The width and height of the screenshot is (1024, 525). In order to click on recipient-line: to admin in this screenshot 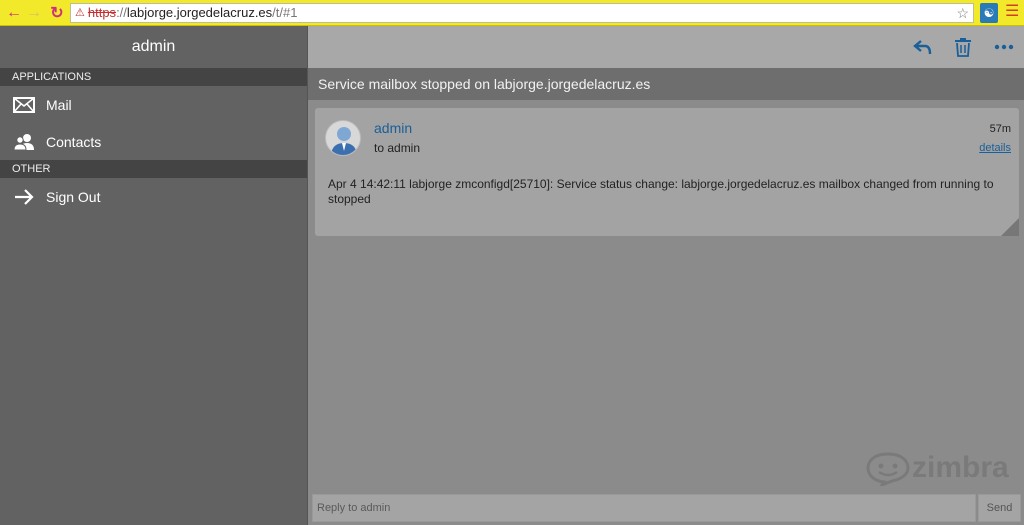, I will do `click(397, 148)`.